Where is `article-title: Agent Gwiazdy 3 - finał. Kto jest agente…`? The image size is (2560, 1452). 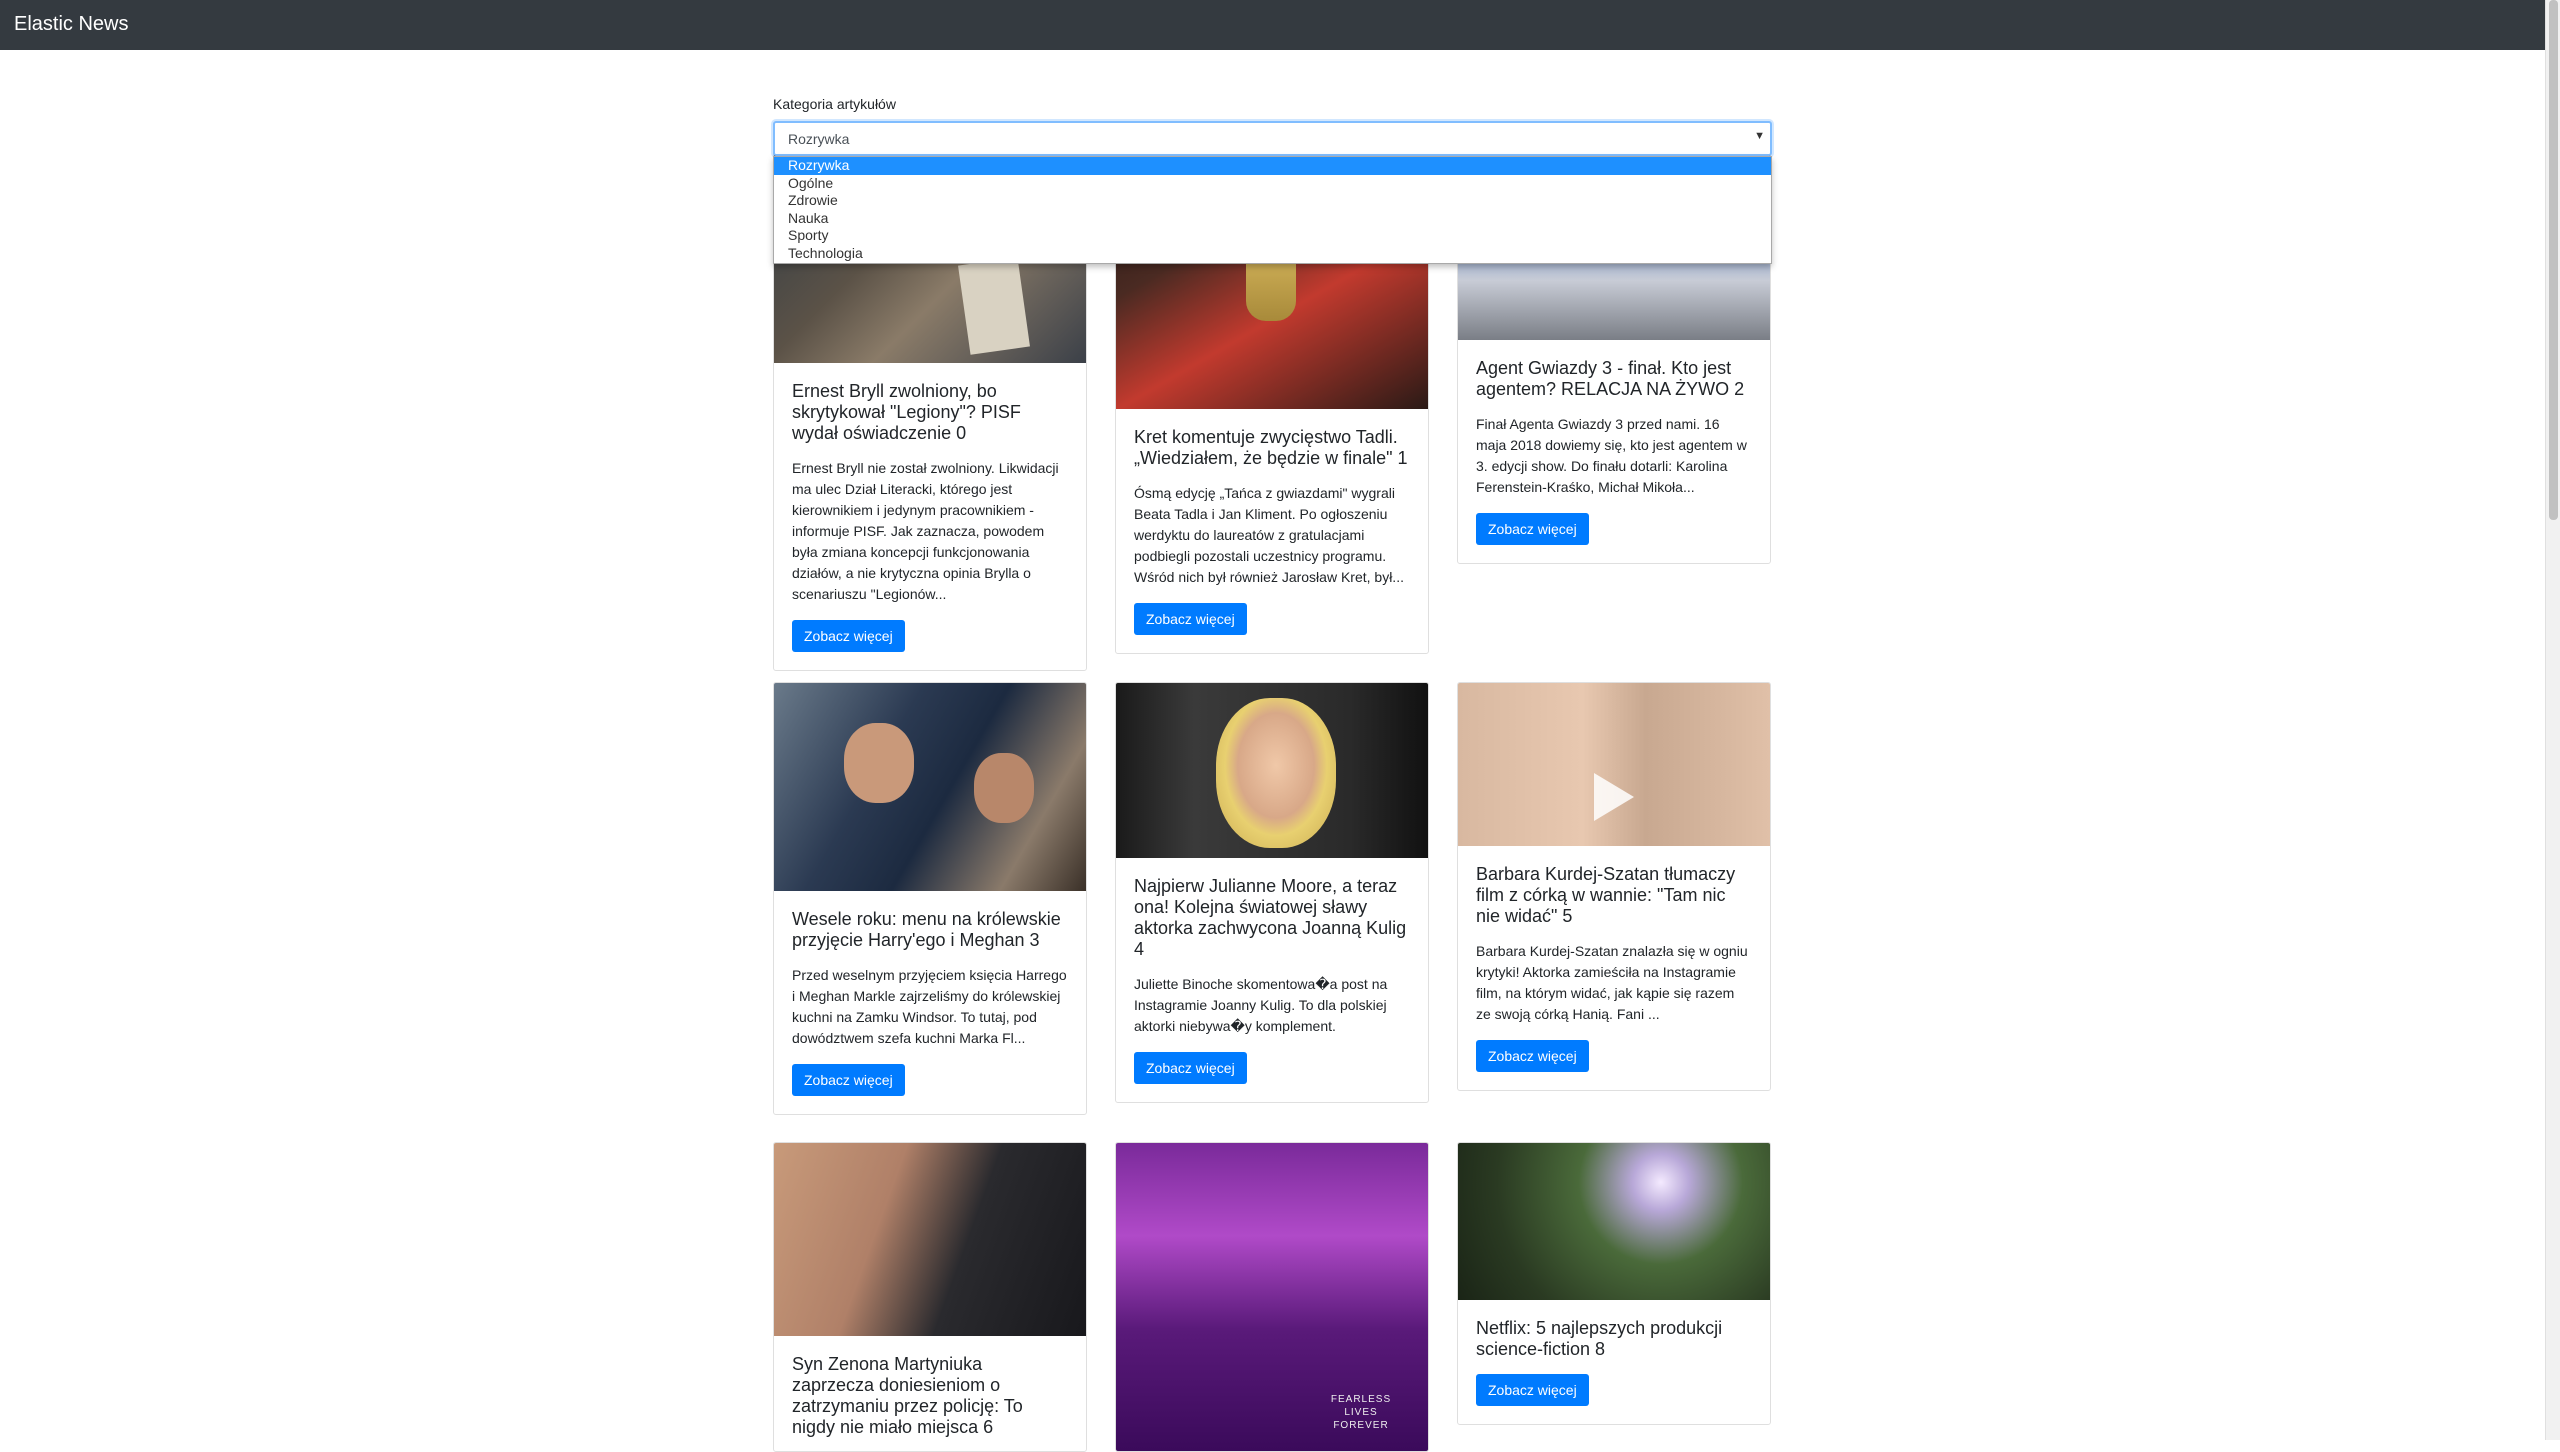 article-title: Agent Gwiazdy 3 - finał. Kto jest agente… is located at coordinates (1614, 379).